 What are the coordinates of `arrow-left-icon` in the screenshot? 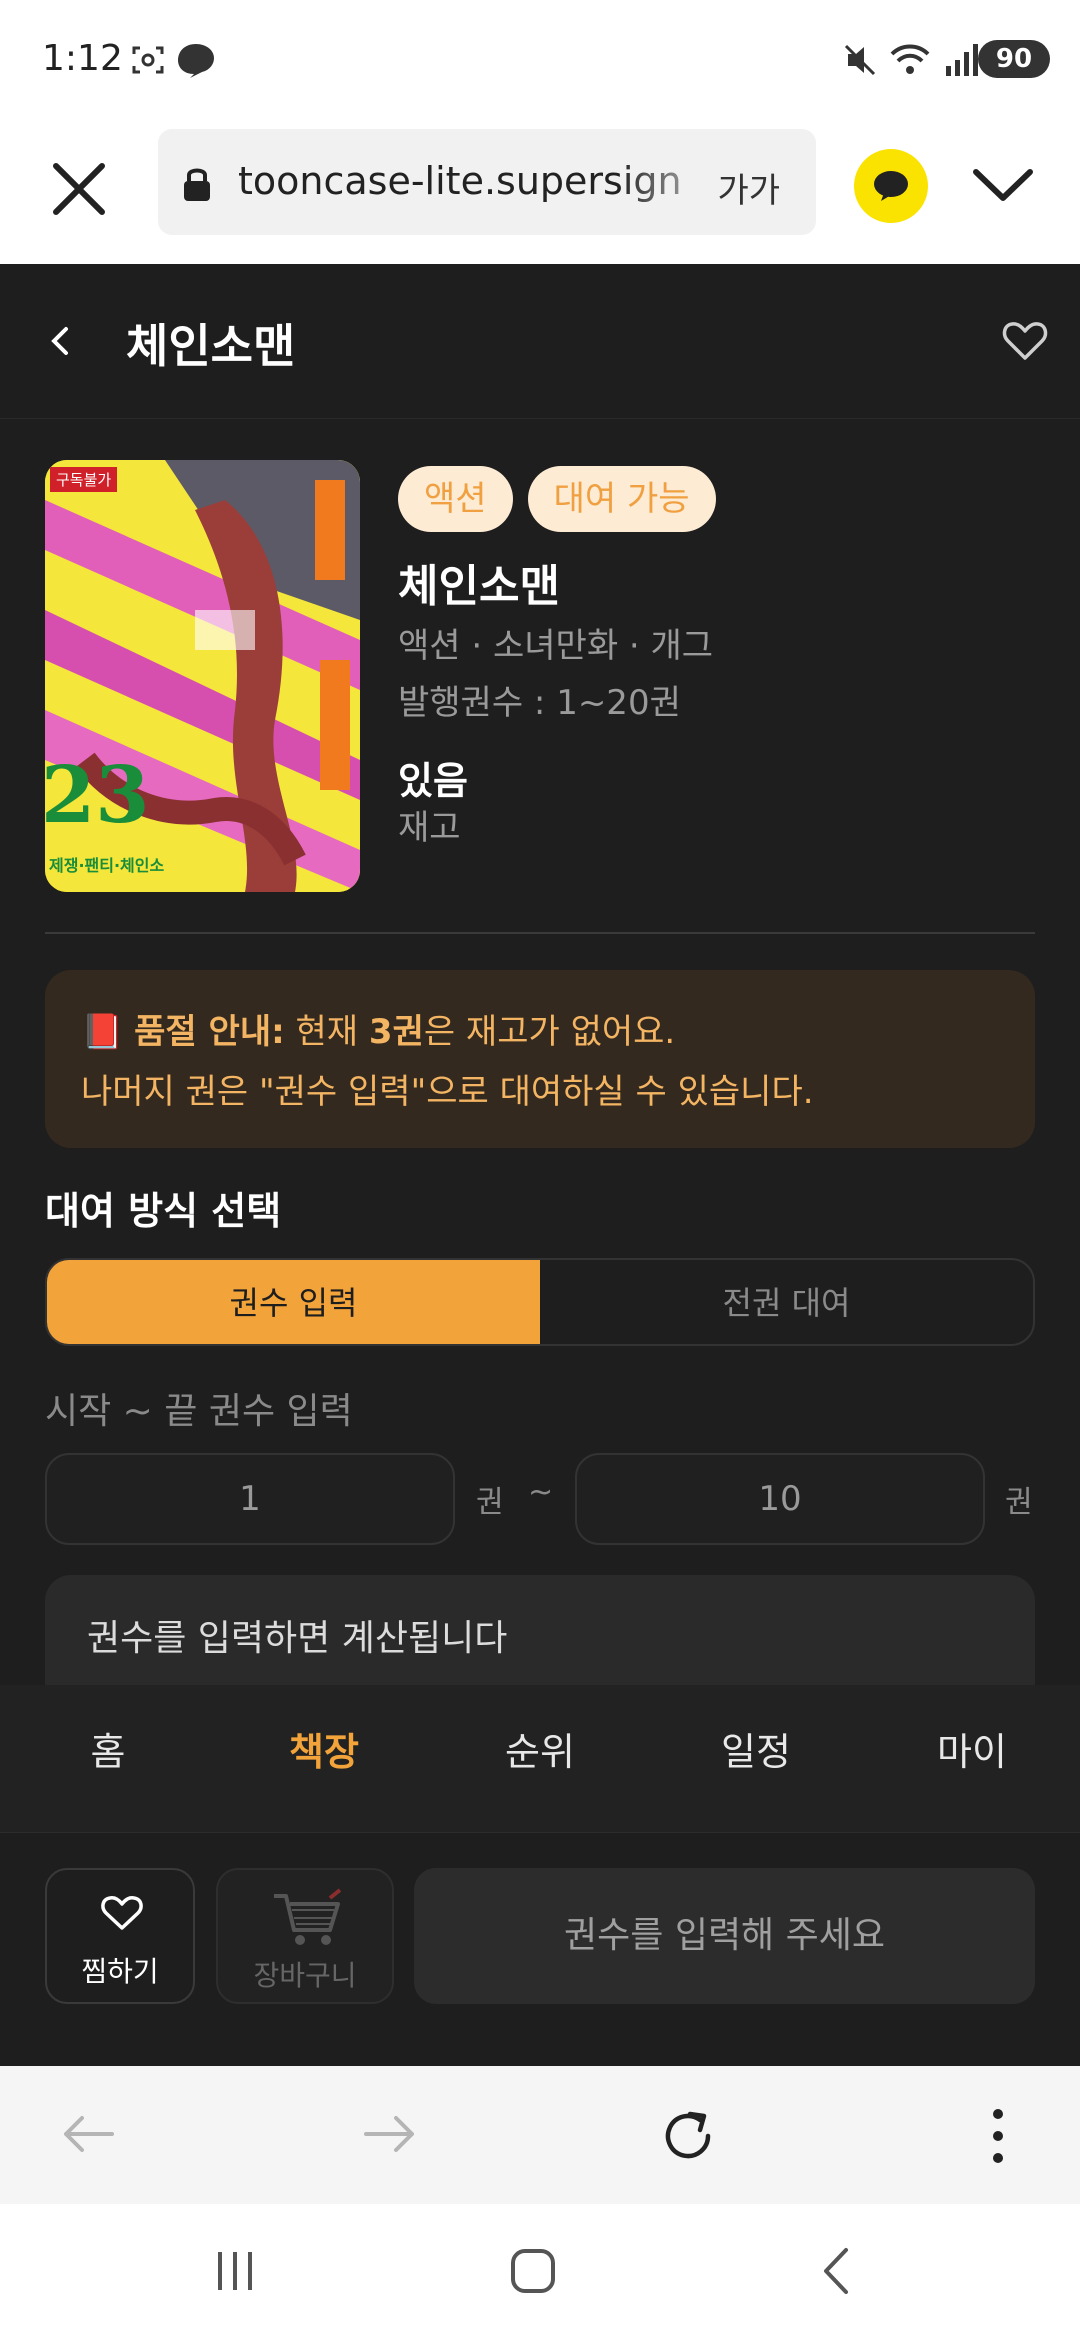 It's located at (89, 2134).